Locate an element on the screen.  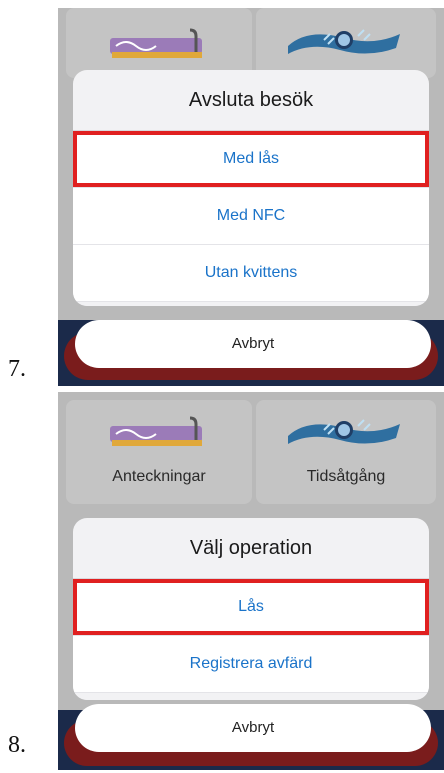
option-utan-kvittens: Utan kvittens is located at coordinates (251, 273).